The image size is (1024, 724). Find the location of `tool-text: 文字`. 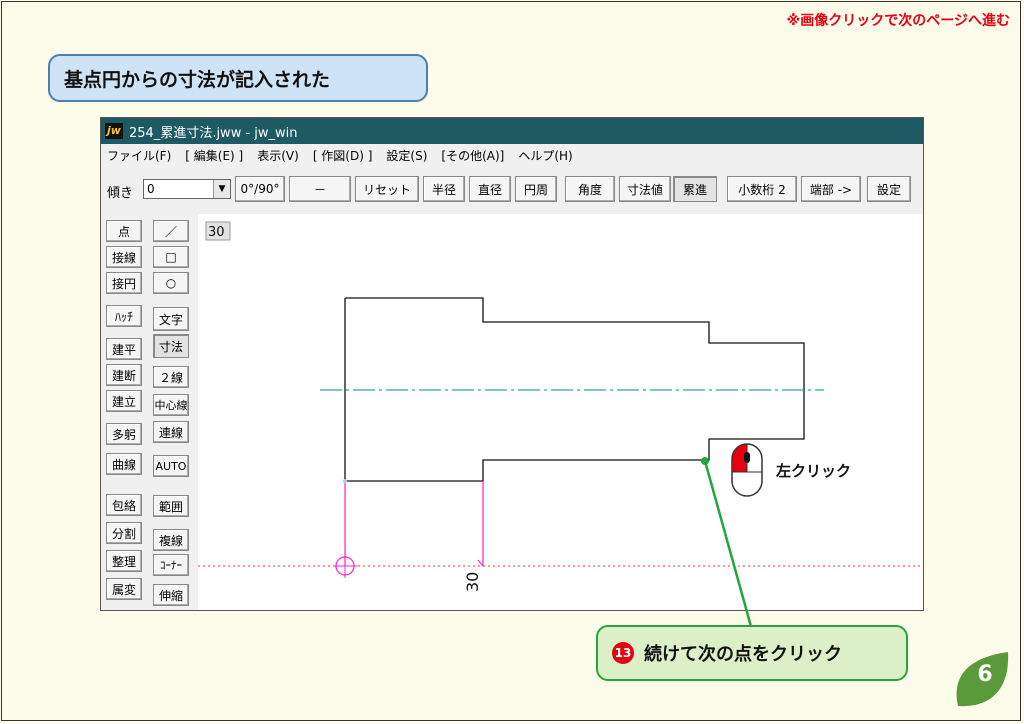

tool-text: 文字 is located at coordinates (171, 319).